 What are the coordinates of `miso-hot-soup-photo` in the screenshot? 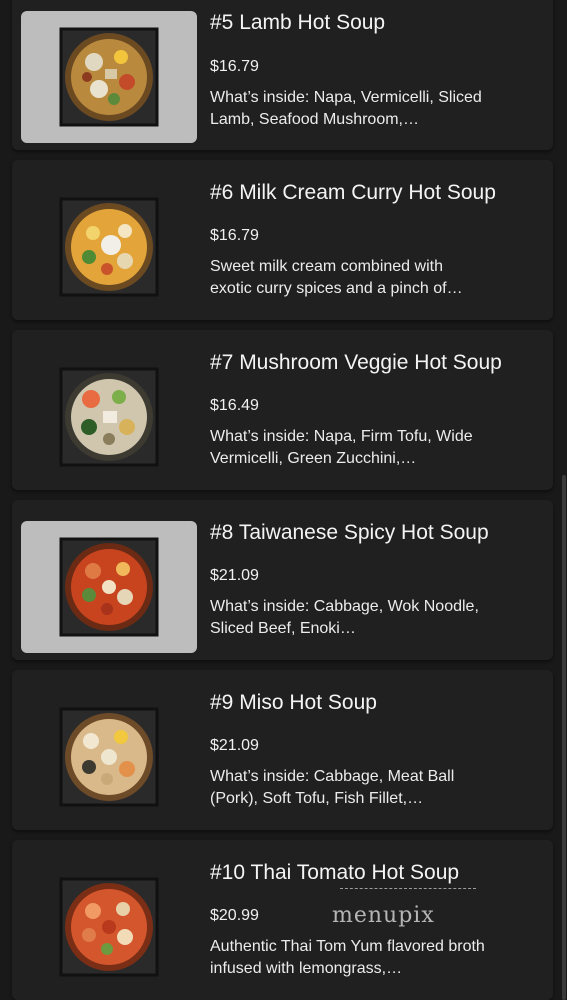 It's located at (109, 757).